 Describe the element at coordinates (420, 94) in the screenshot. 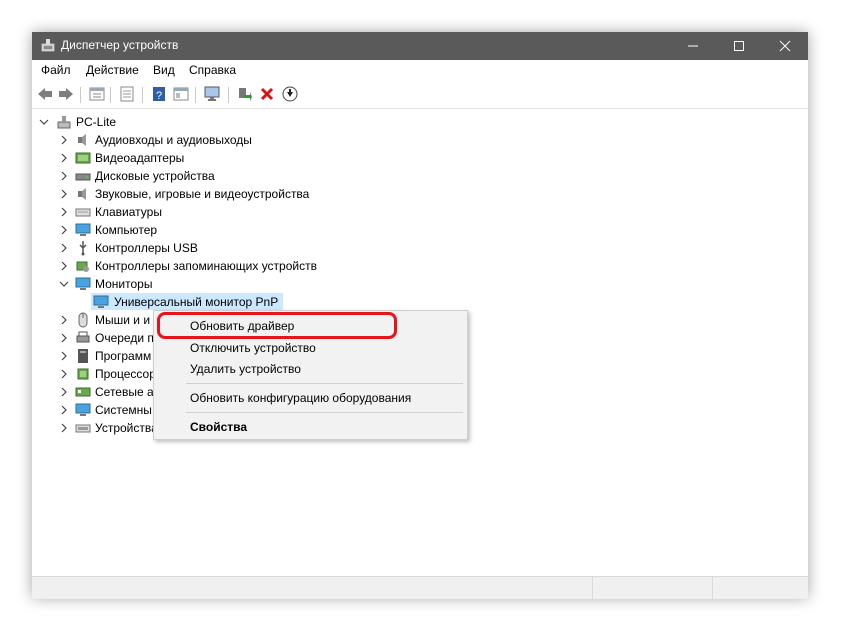

I see `toolbar: ?` at that location.